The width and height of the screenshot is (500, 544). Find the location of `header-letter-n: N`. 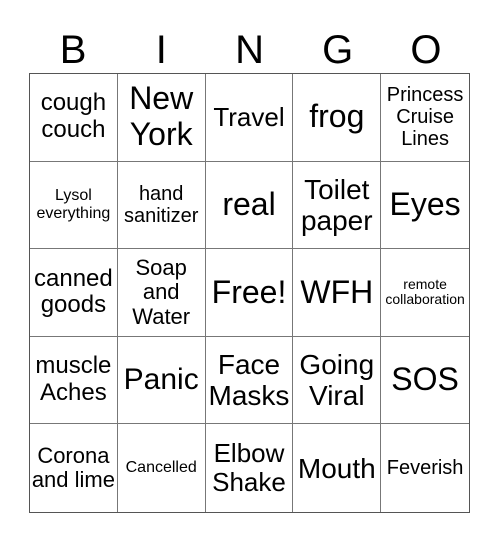

header-letter-n: N is located at coordinates (249, 50).